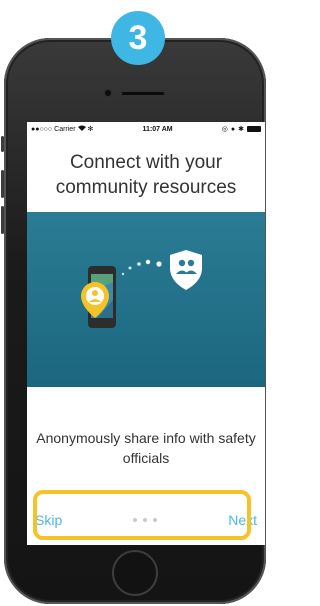  I want to click on onboarding-nav-bar: Skip Next, so click(146, 520).